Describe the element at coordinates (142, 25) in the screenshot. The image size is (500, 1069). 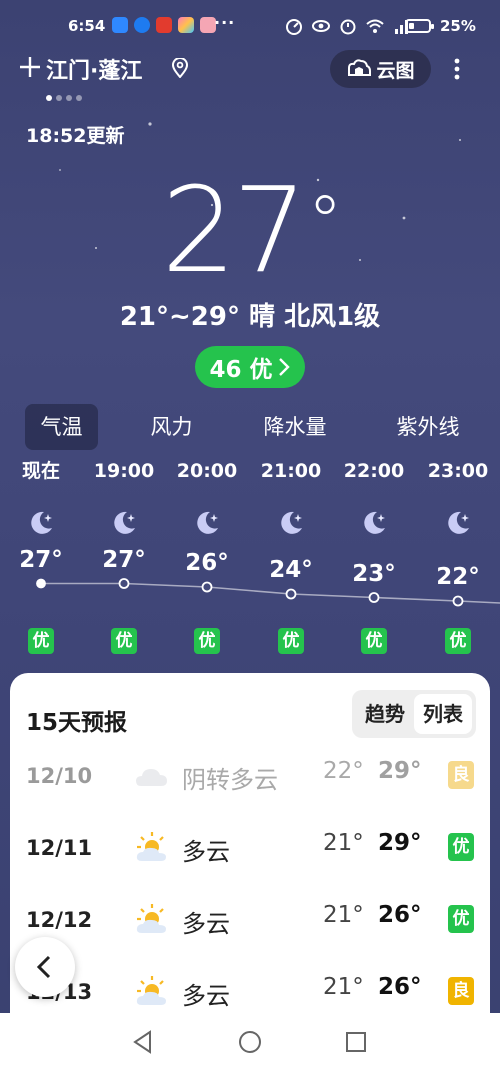
I see `browser-app-icon` at that location.